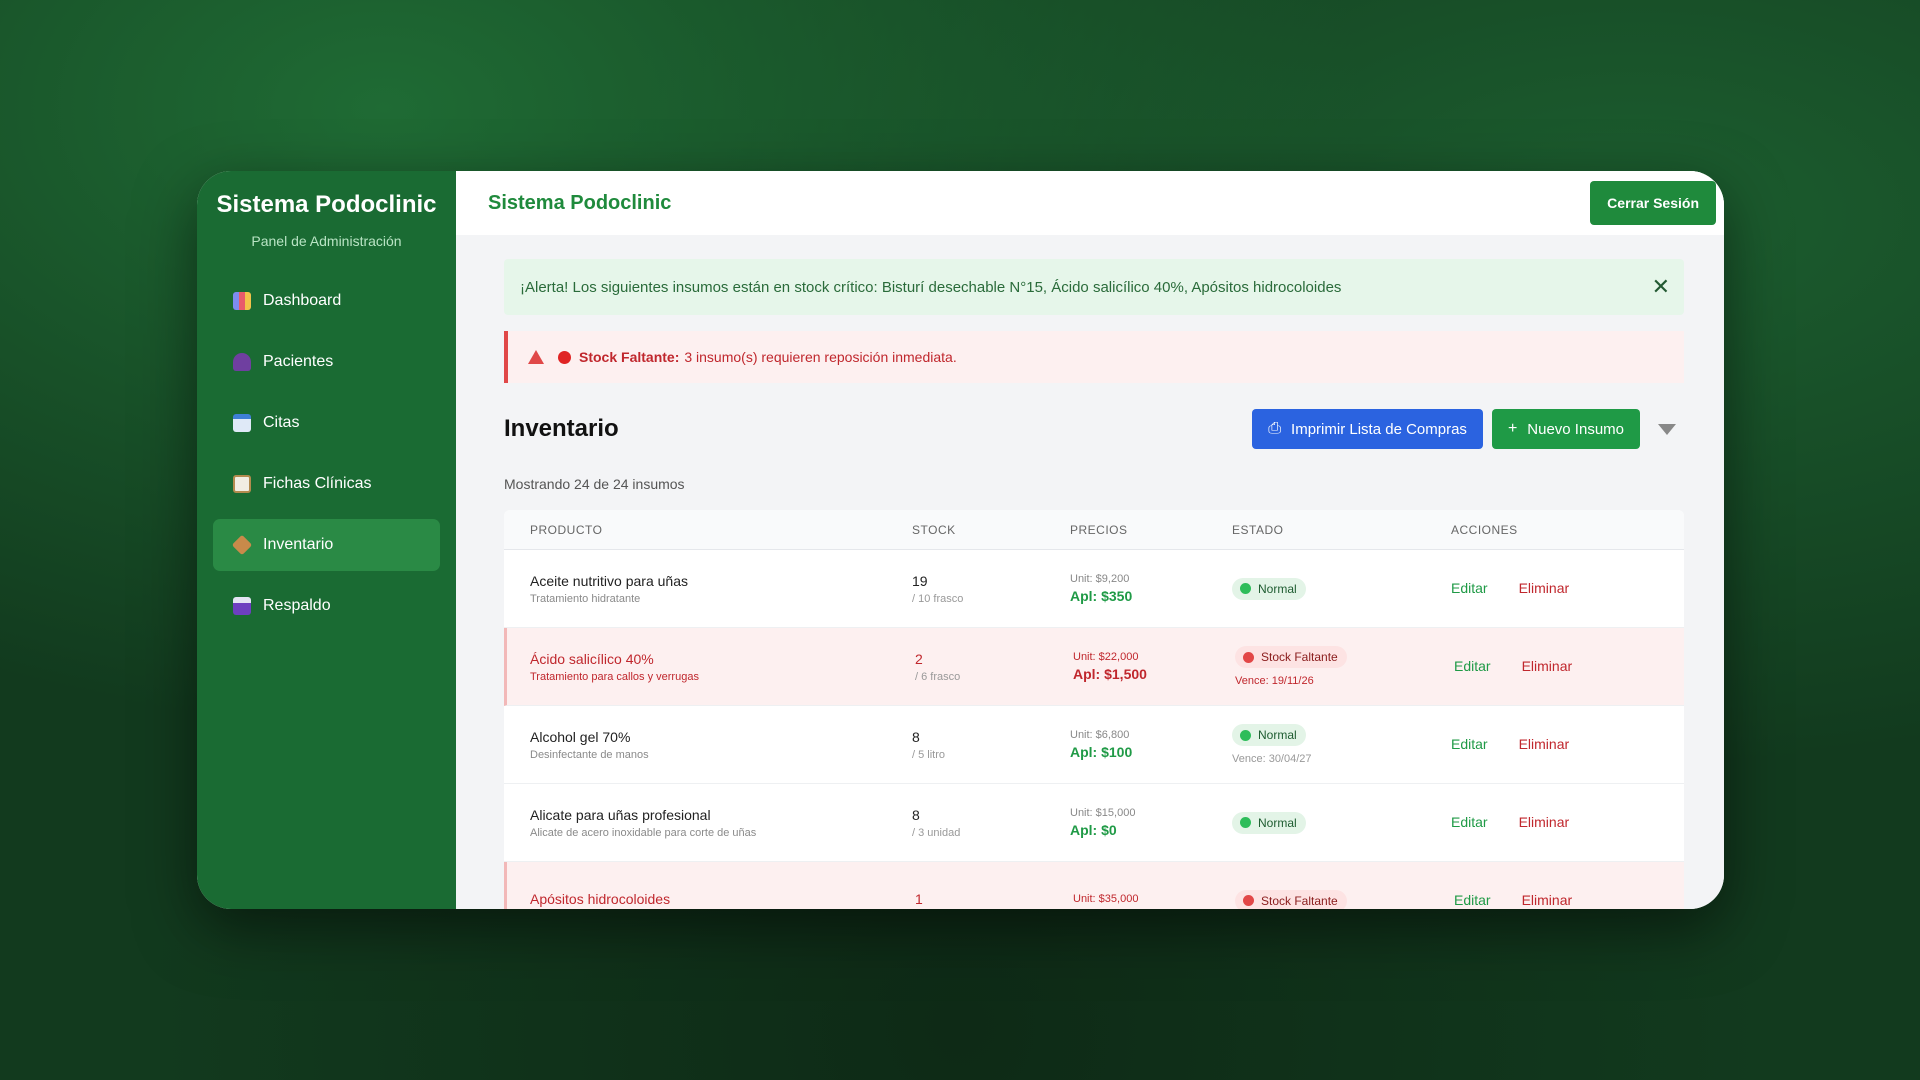  I want to click on product-name: Aceite nutritivo para uñas, so click(609, 580).